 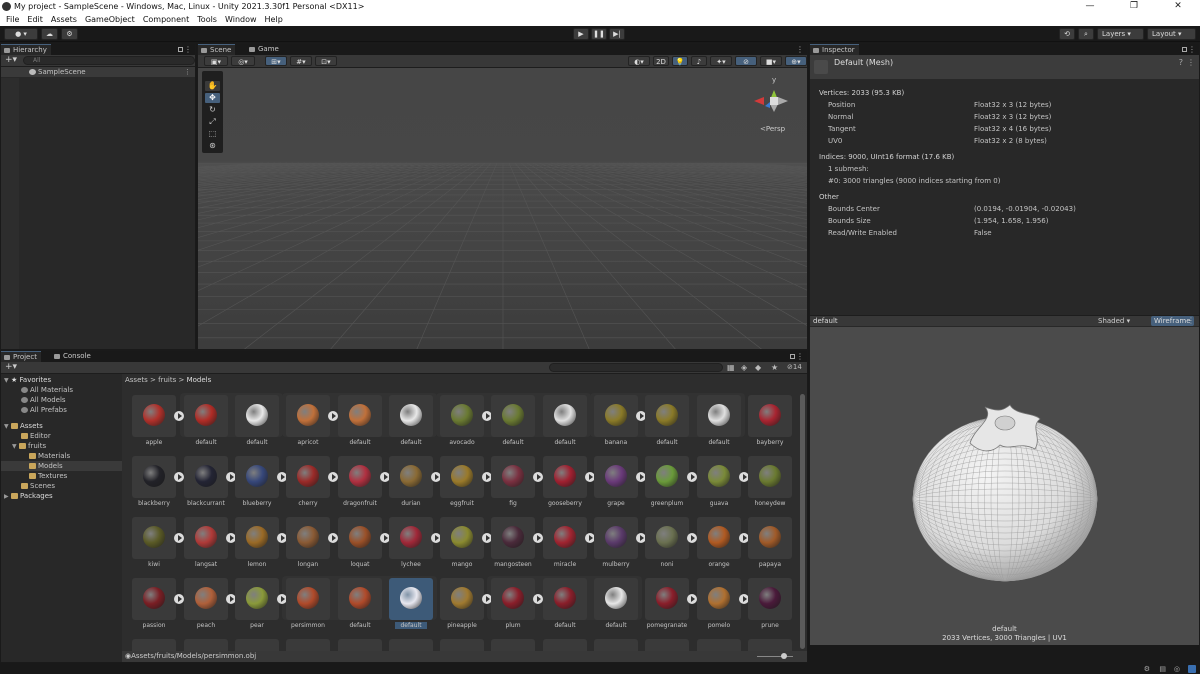 What do you see at coordinates (770, 604) in the screenshot?
I see `asset-prune: prune` at bounding box center [770, 604].